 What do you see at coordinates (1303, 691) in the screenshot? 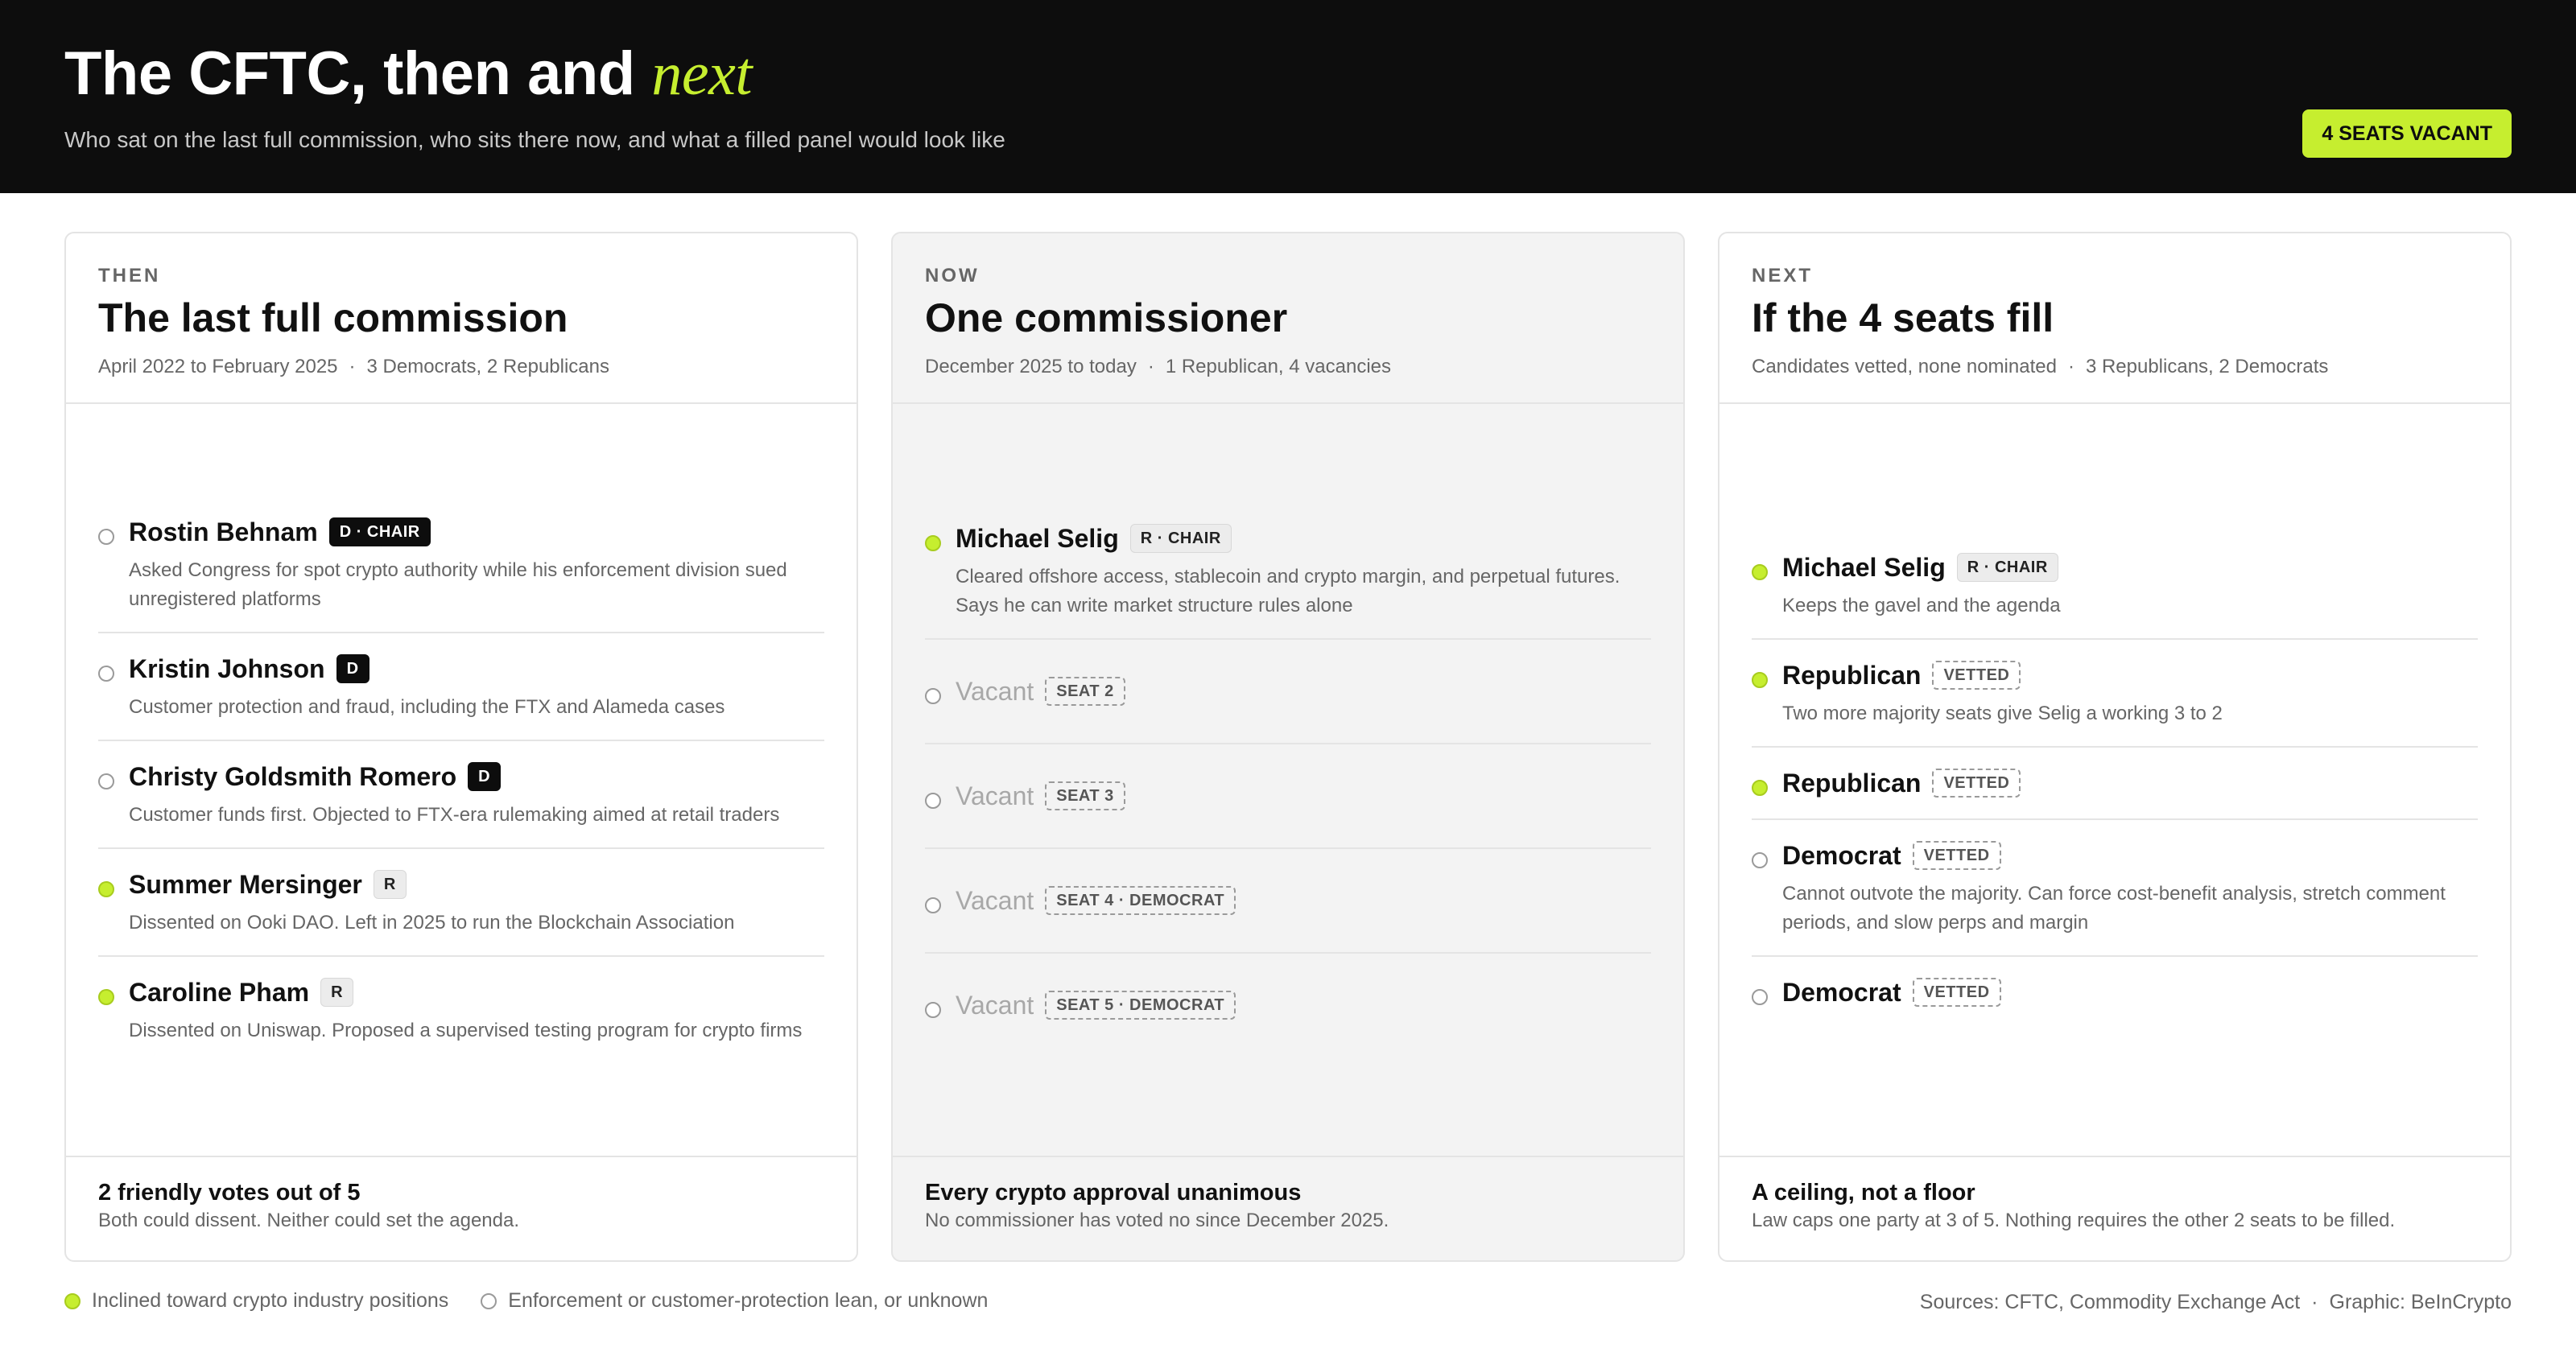
I see `name-line: Vacant SEAT 2` at bounding box center [1303, 691].